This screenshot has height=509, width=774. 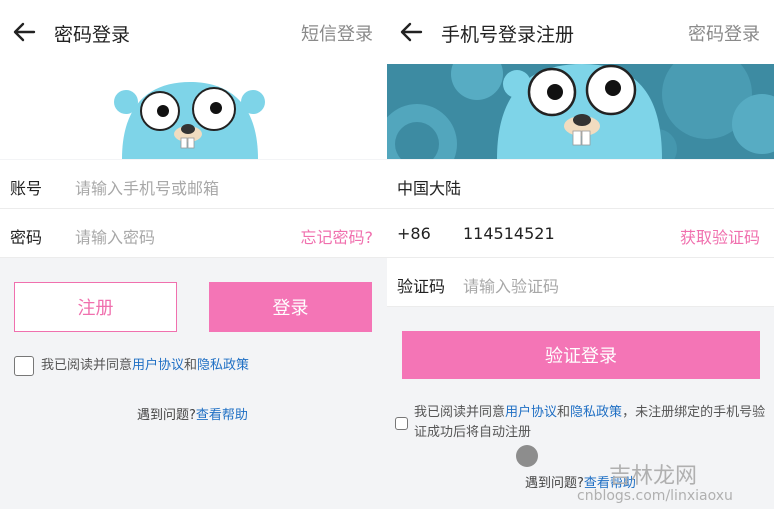 What do you see at coordinates (337, 33) in the screenshot?
I see `sms-login-switch: 短信登录` at bounding box center [337, 33].